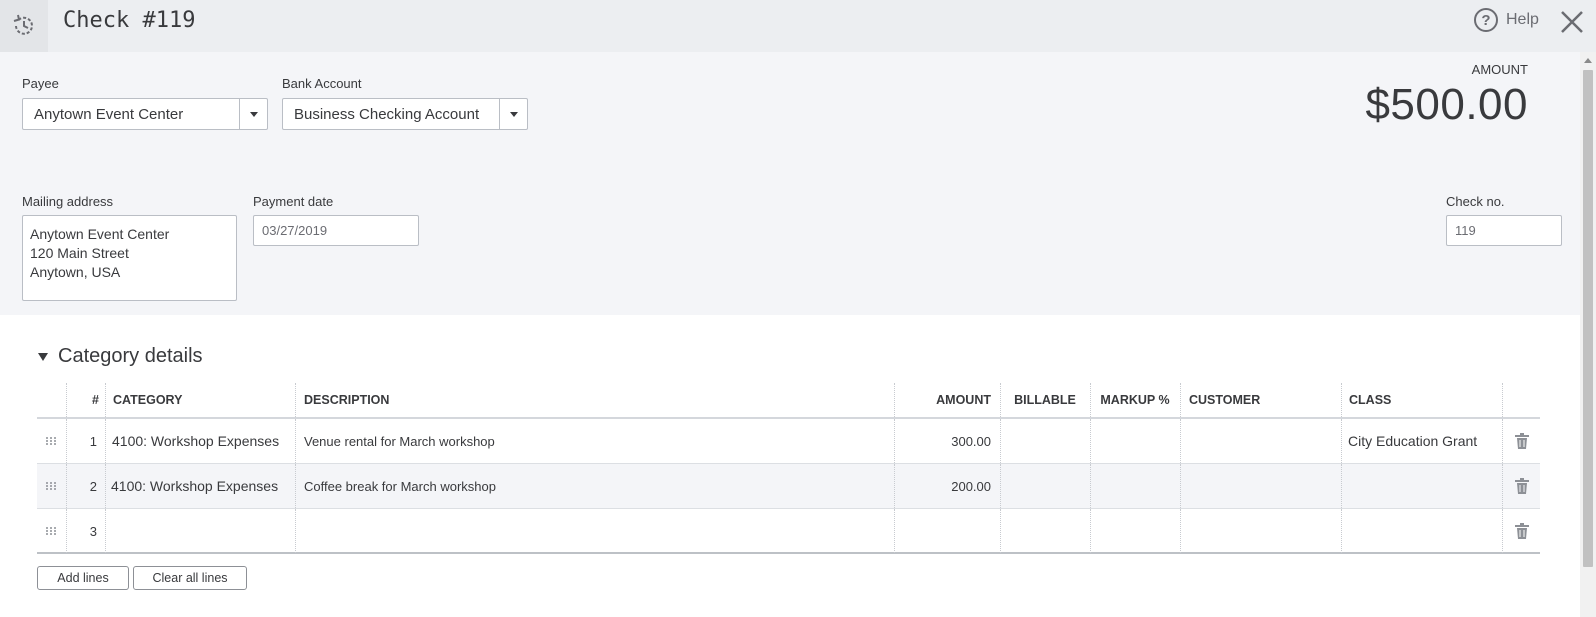  Describe the element at coordinates (1225, 400) in the screenshot. I see `column-header-customer: CUSTOMER` at that location.